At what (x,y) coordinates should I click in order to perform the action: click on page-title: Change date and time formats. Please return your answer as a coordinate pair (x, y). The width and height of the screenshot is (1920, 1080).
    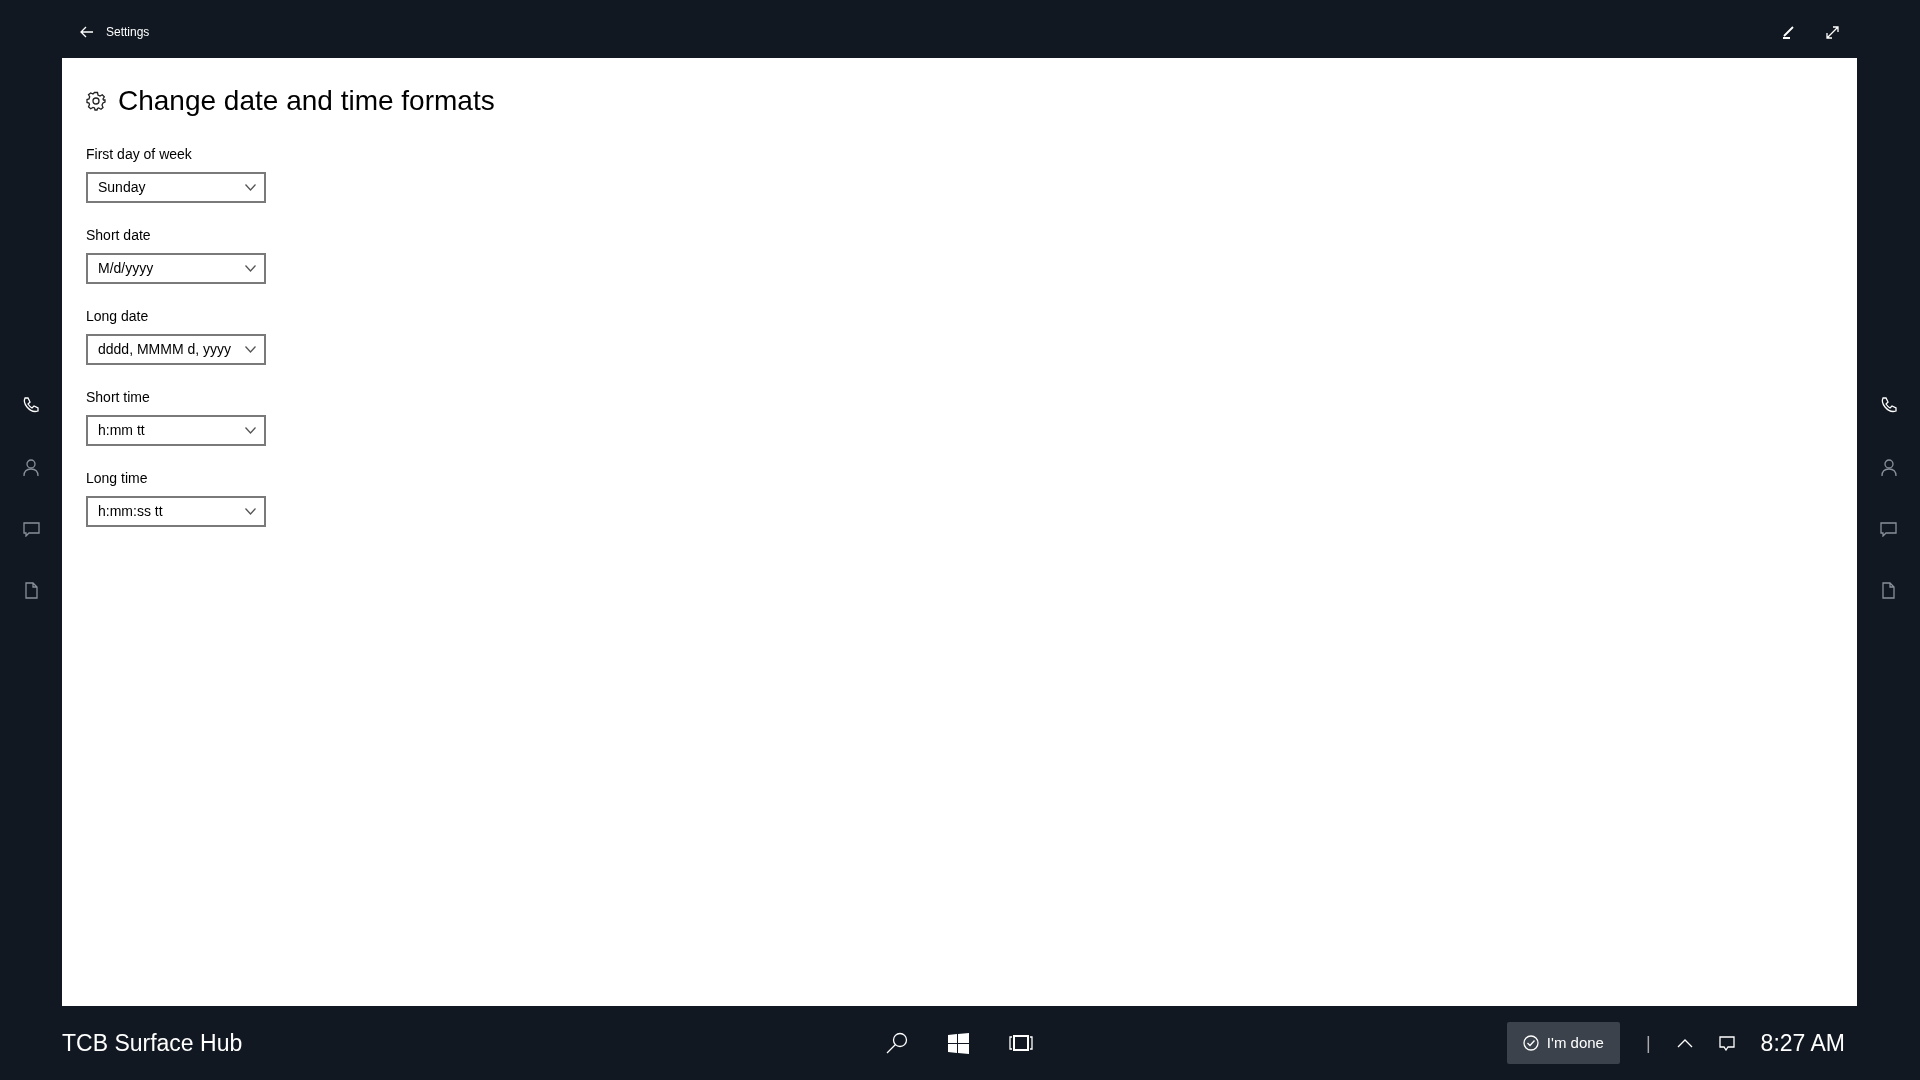
    Looking at the image, I should click on (306, 101).